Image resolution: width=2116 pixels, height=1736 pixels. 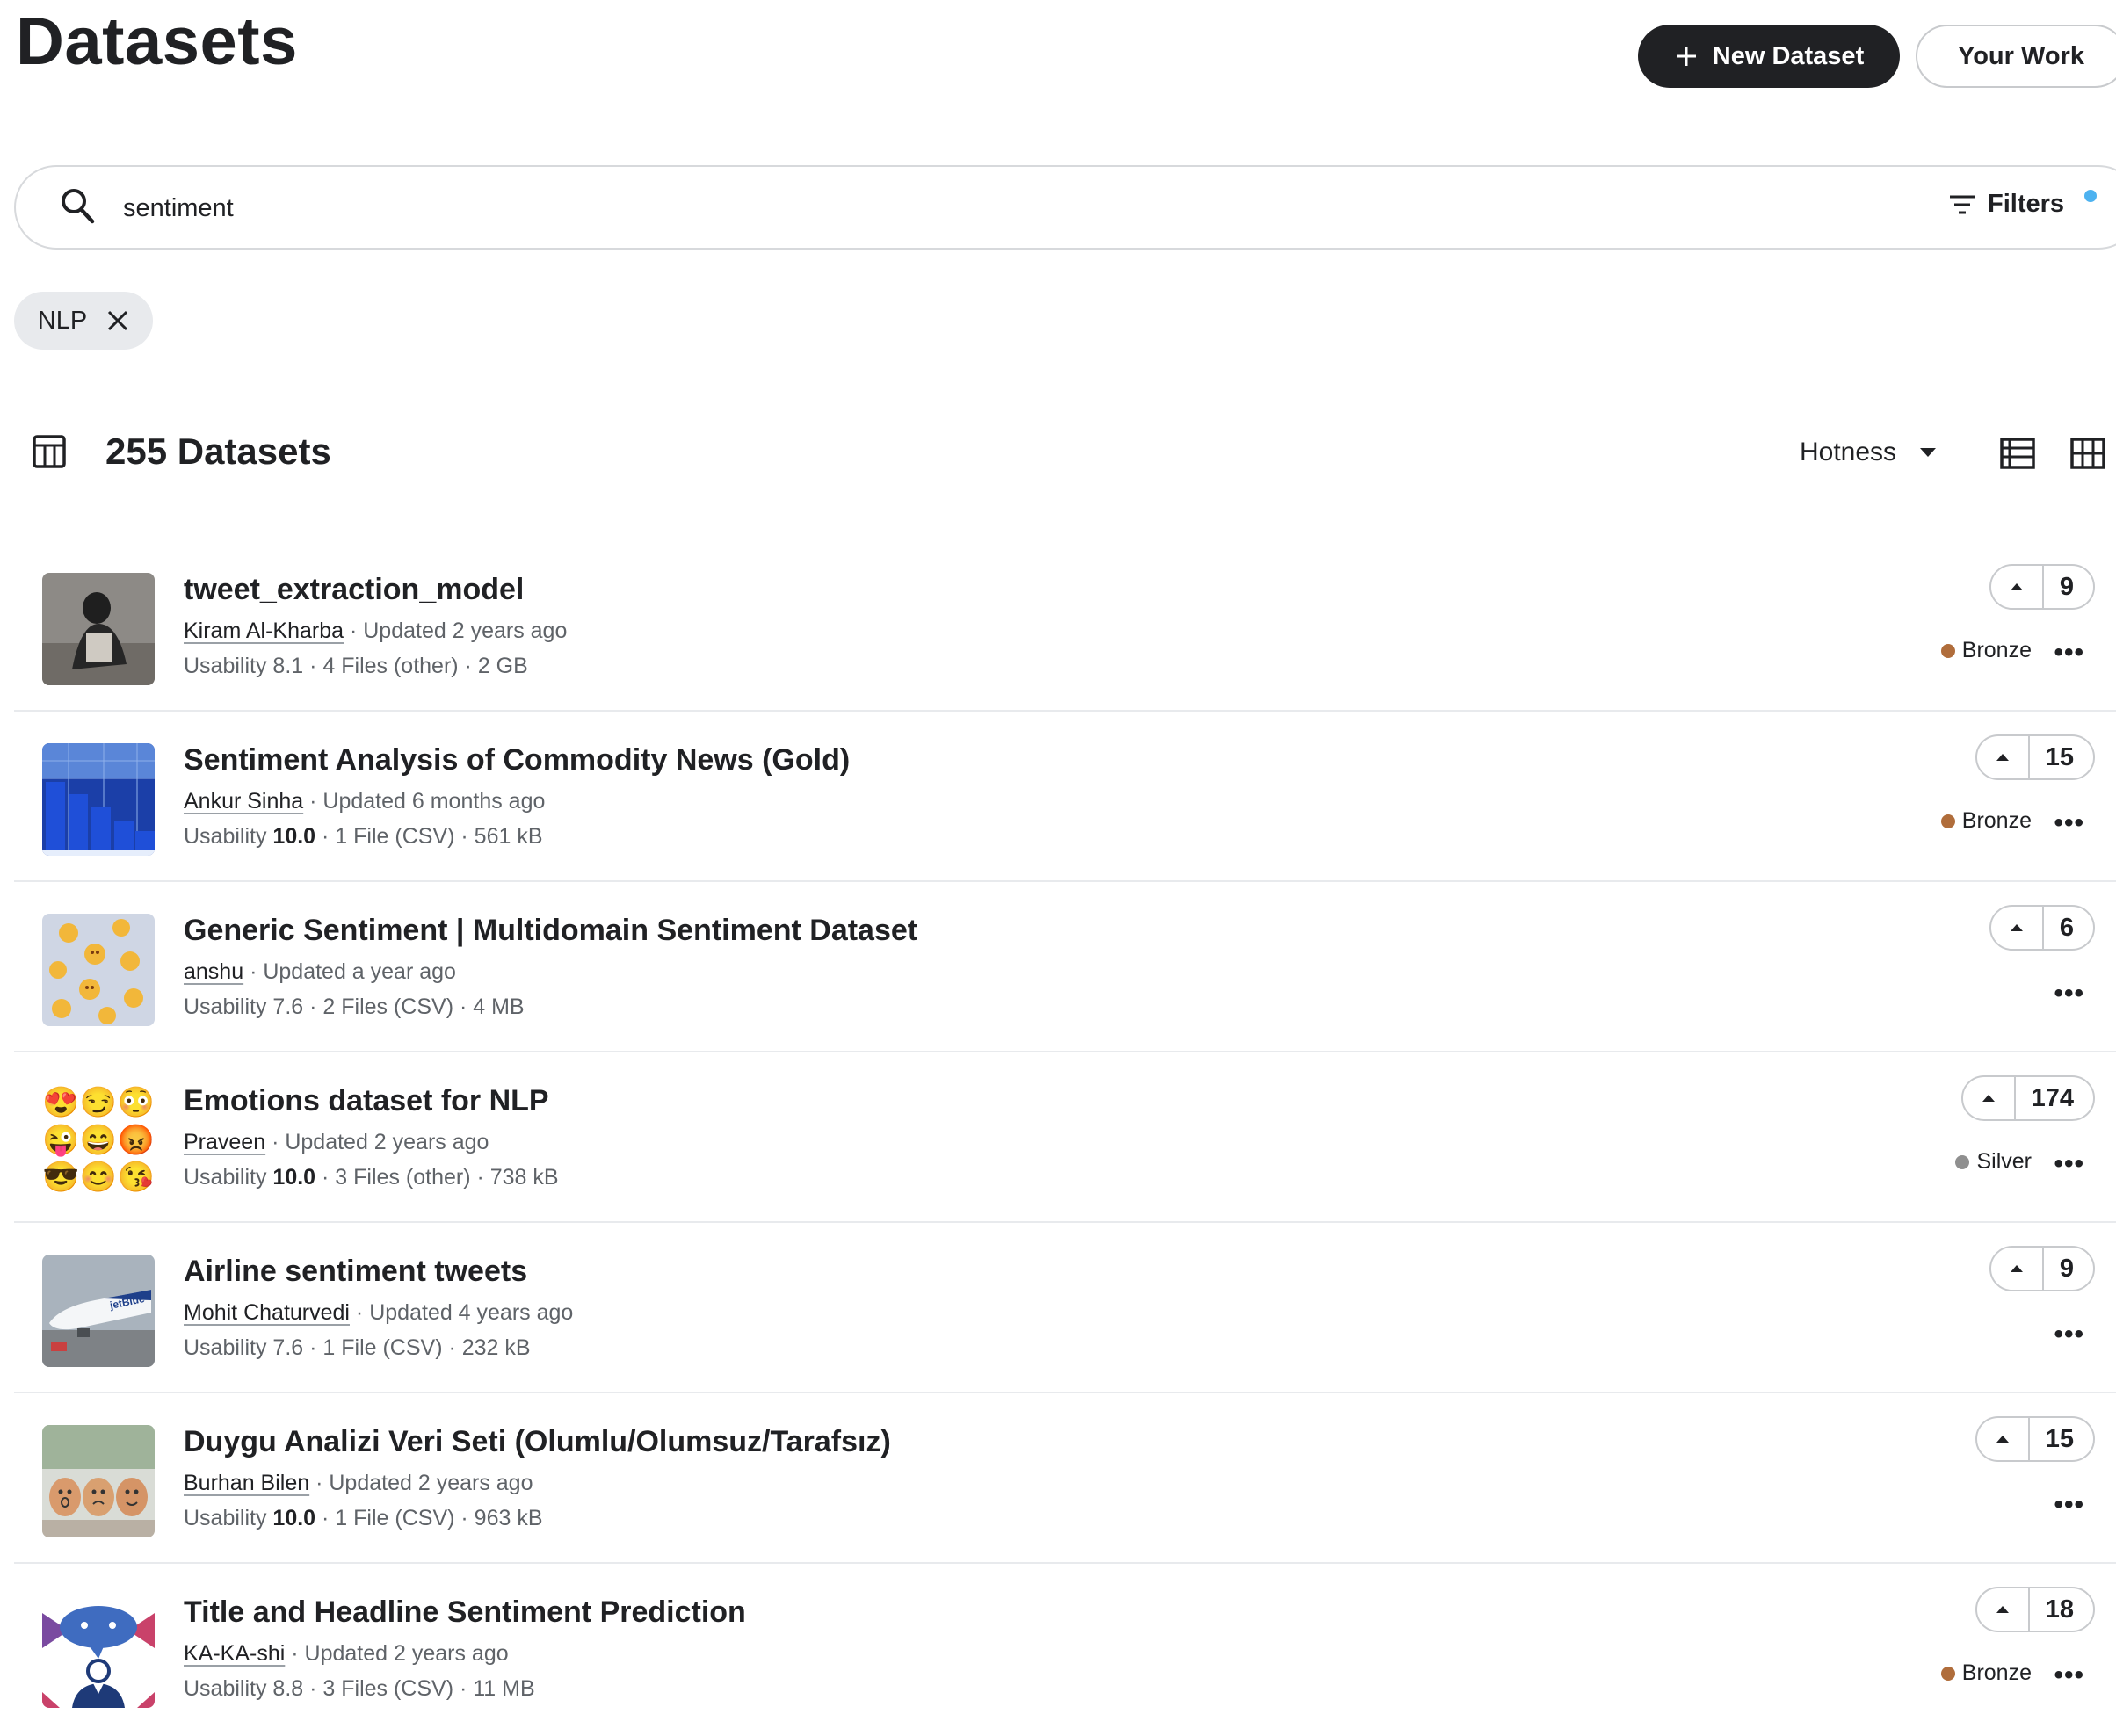 I want to click on list-view-icon, so click(x=2018, y=454).